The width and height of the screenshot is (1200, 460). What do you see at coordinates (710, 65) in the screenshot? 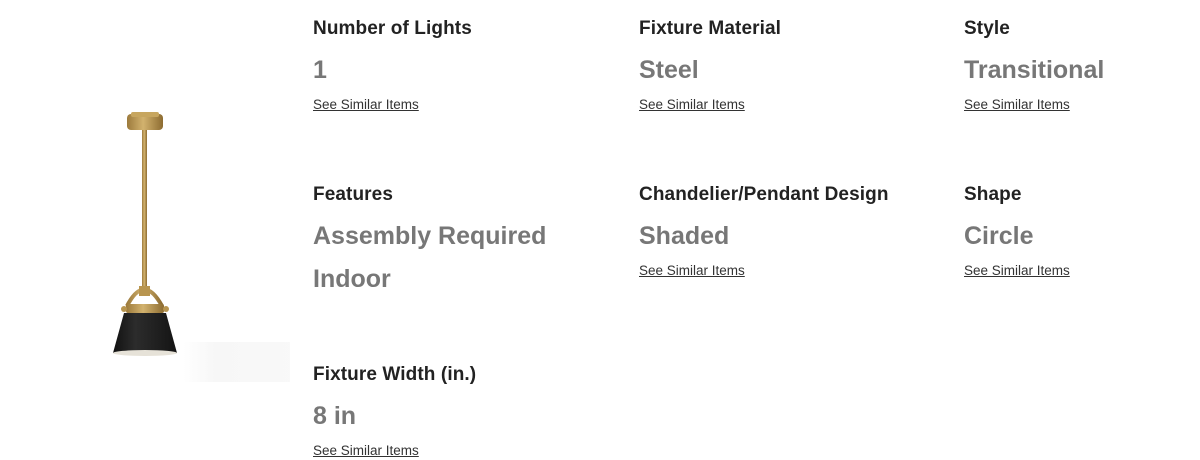
I see `spec-fixture-material: Fixture Material Steel See Similar Items` at bounding box center [710, 65].